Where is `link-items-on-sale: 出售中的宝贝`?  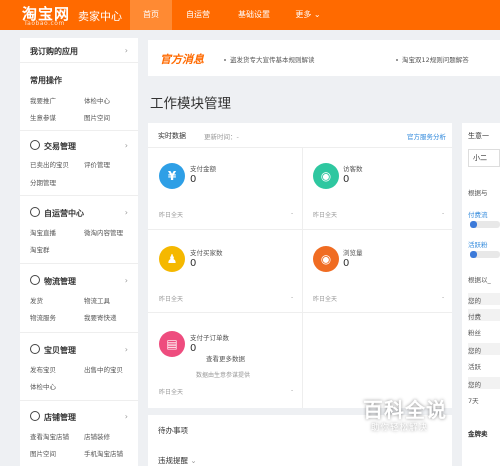
link-items-on-sale: 出售中的宝贝 is located at coordinates (103, 369).